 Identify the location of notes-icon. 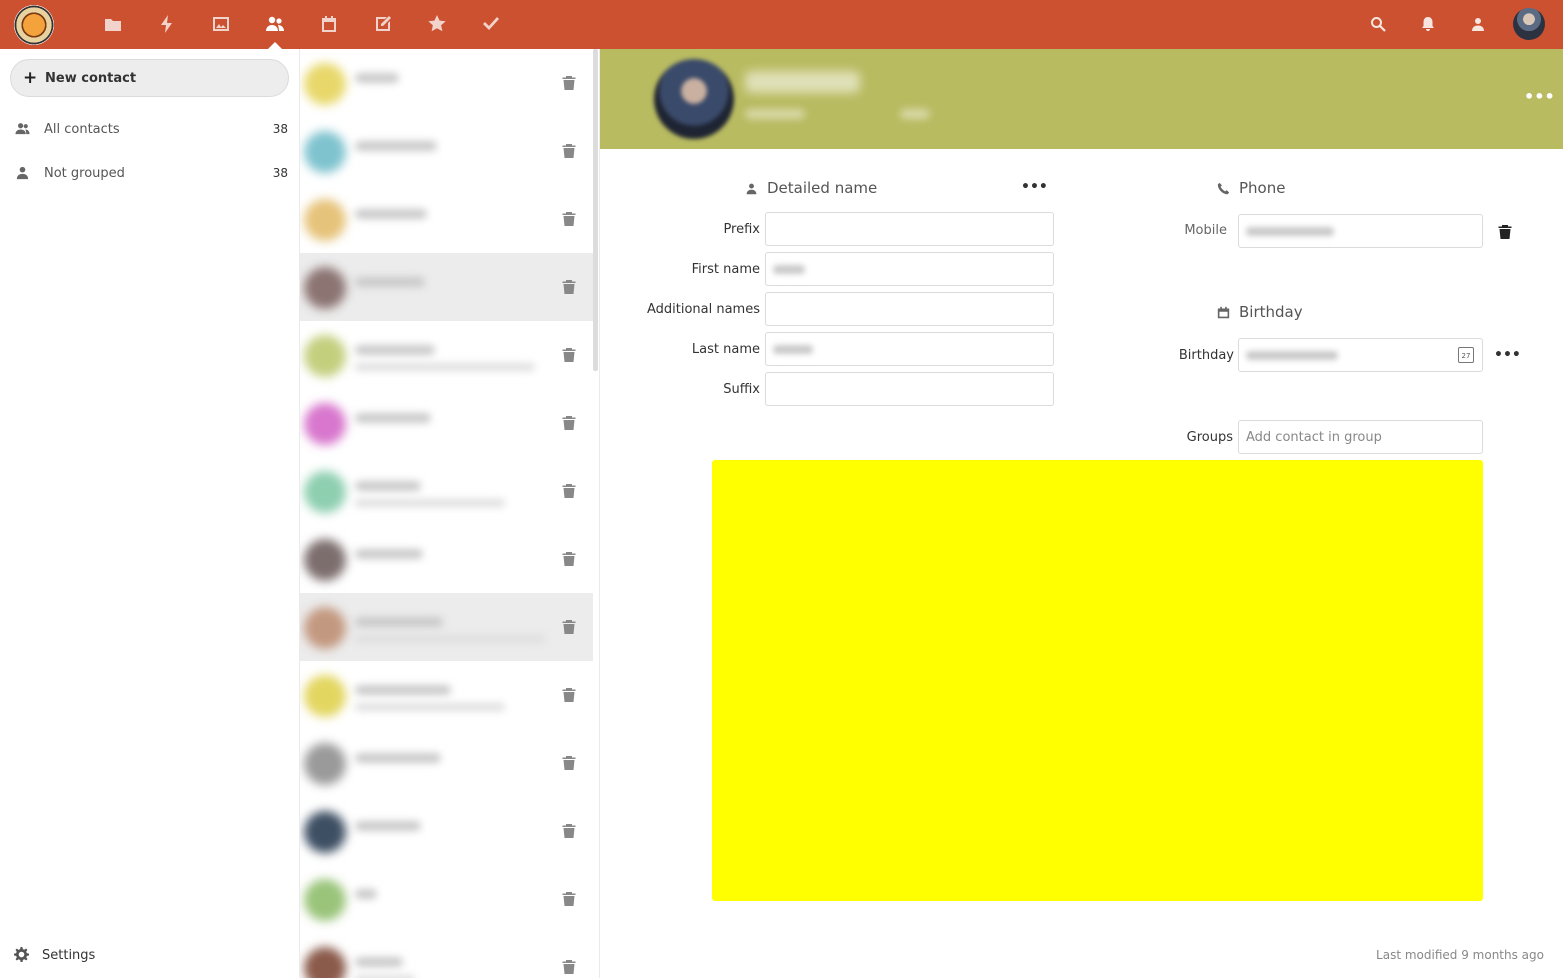
(383, 24).